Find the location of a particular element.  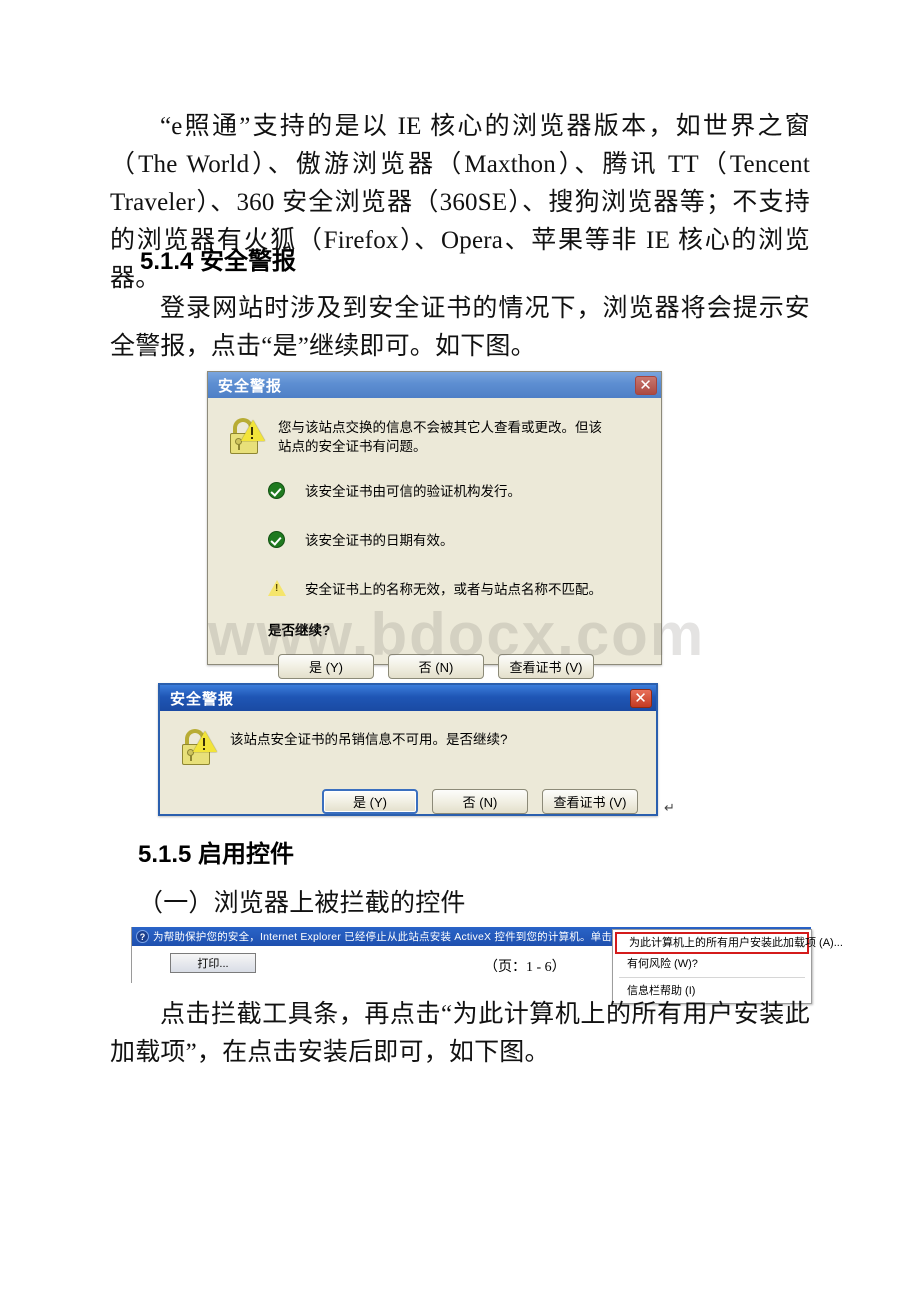

status-item-label: 安全证书上的名称无效，或者与站点名称不匹配。 is located at coordinates (453, 589).